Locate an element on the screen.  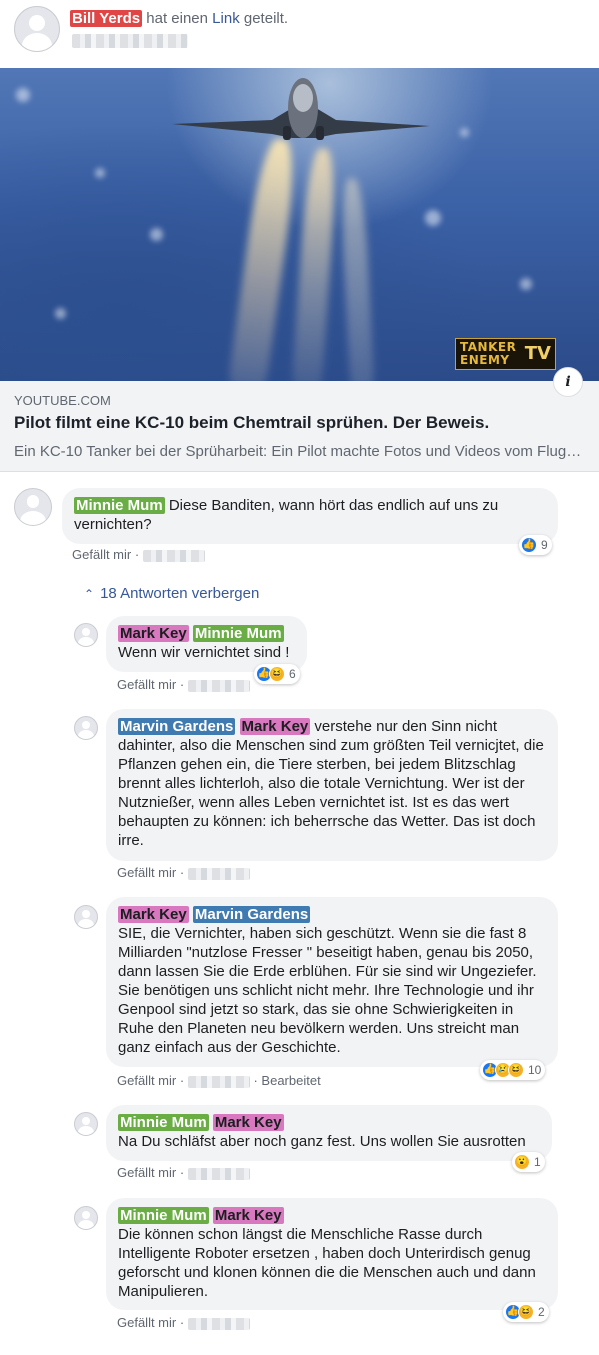
reply-text: Wenn wir vernichtet sind ! is located at coordinates (204, 652).